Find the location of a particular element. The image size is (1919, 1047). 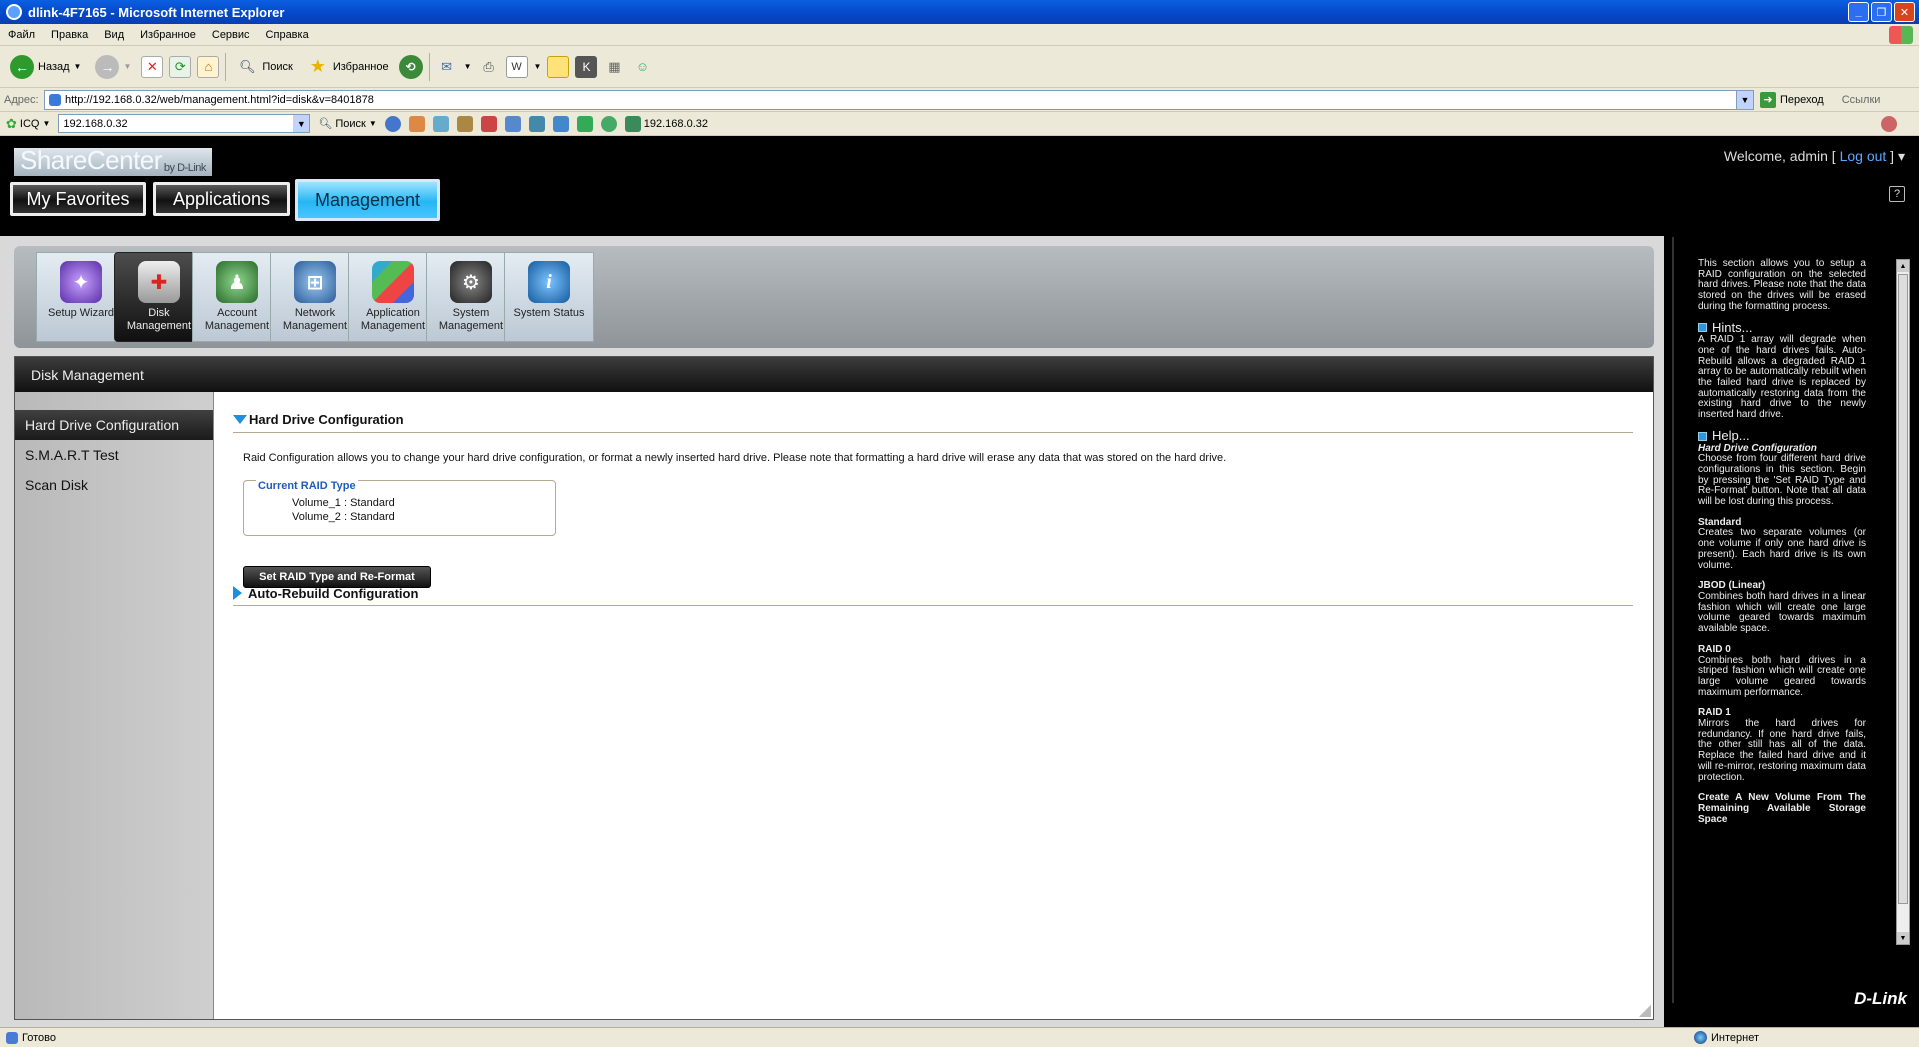

close-button: ✕ is located at coordinates (1904, 12).